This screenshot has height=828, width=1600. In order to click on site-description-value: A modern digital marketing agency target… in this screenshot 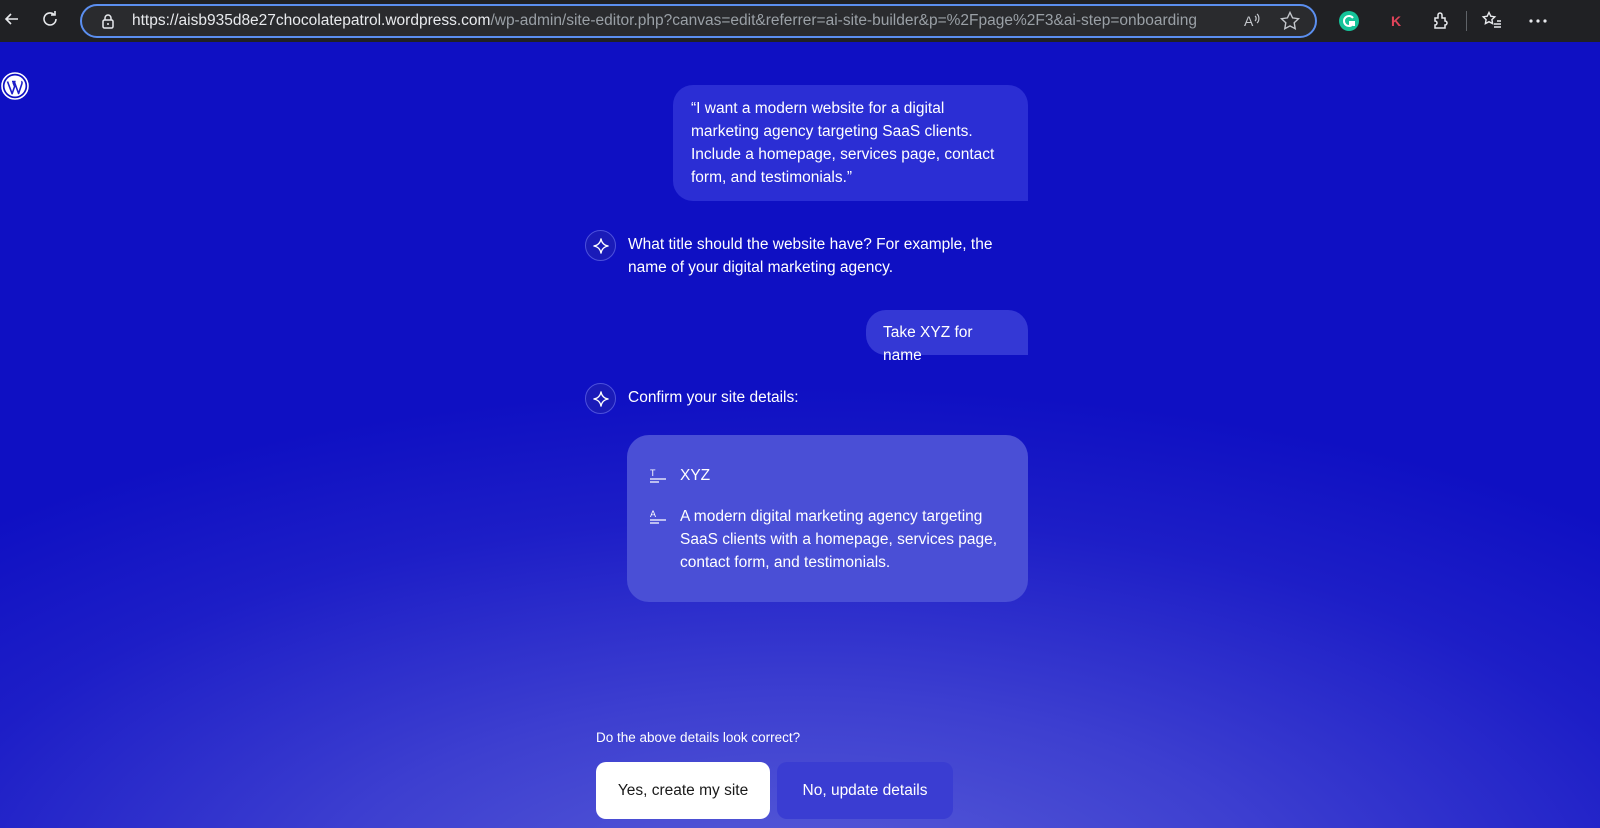, I will do `click(839, 539)`.